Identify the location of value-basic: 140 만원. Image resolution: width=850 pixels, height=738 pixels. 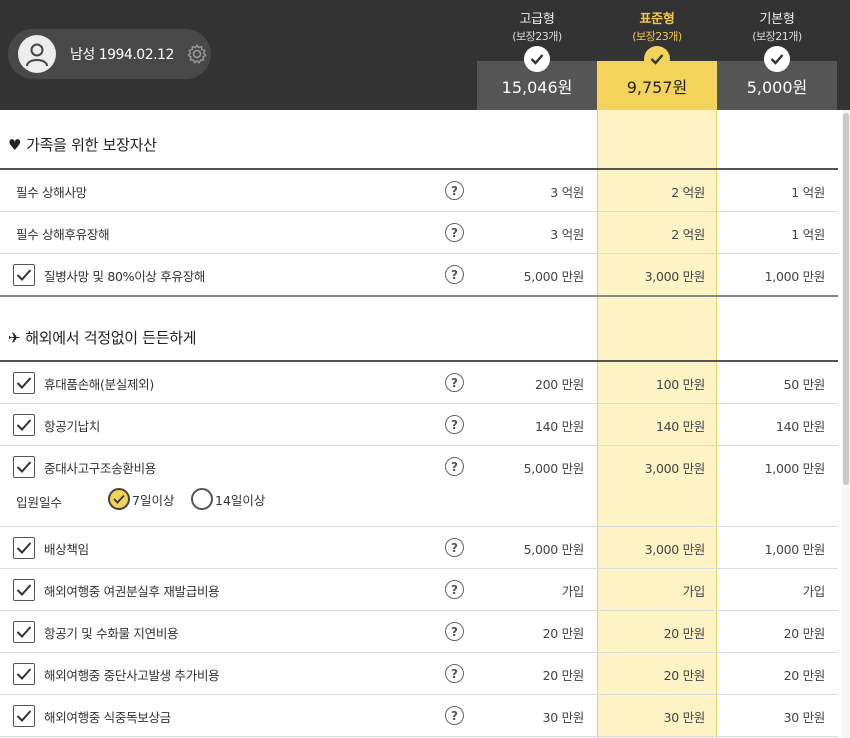
(800, 426).